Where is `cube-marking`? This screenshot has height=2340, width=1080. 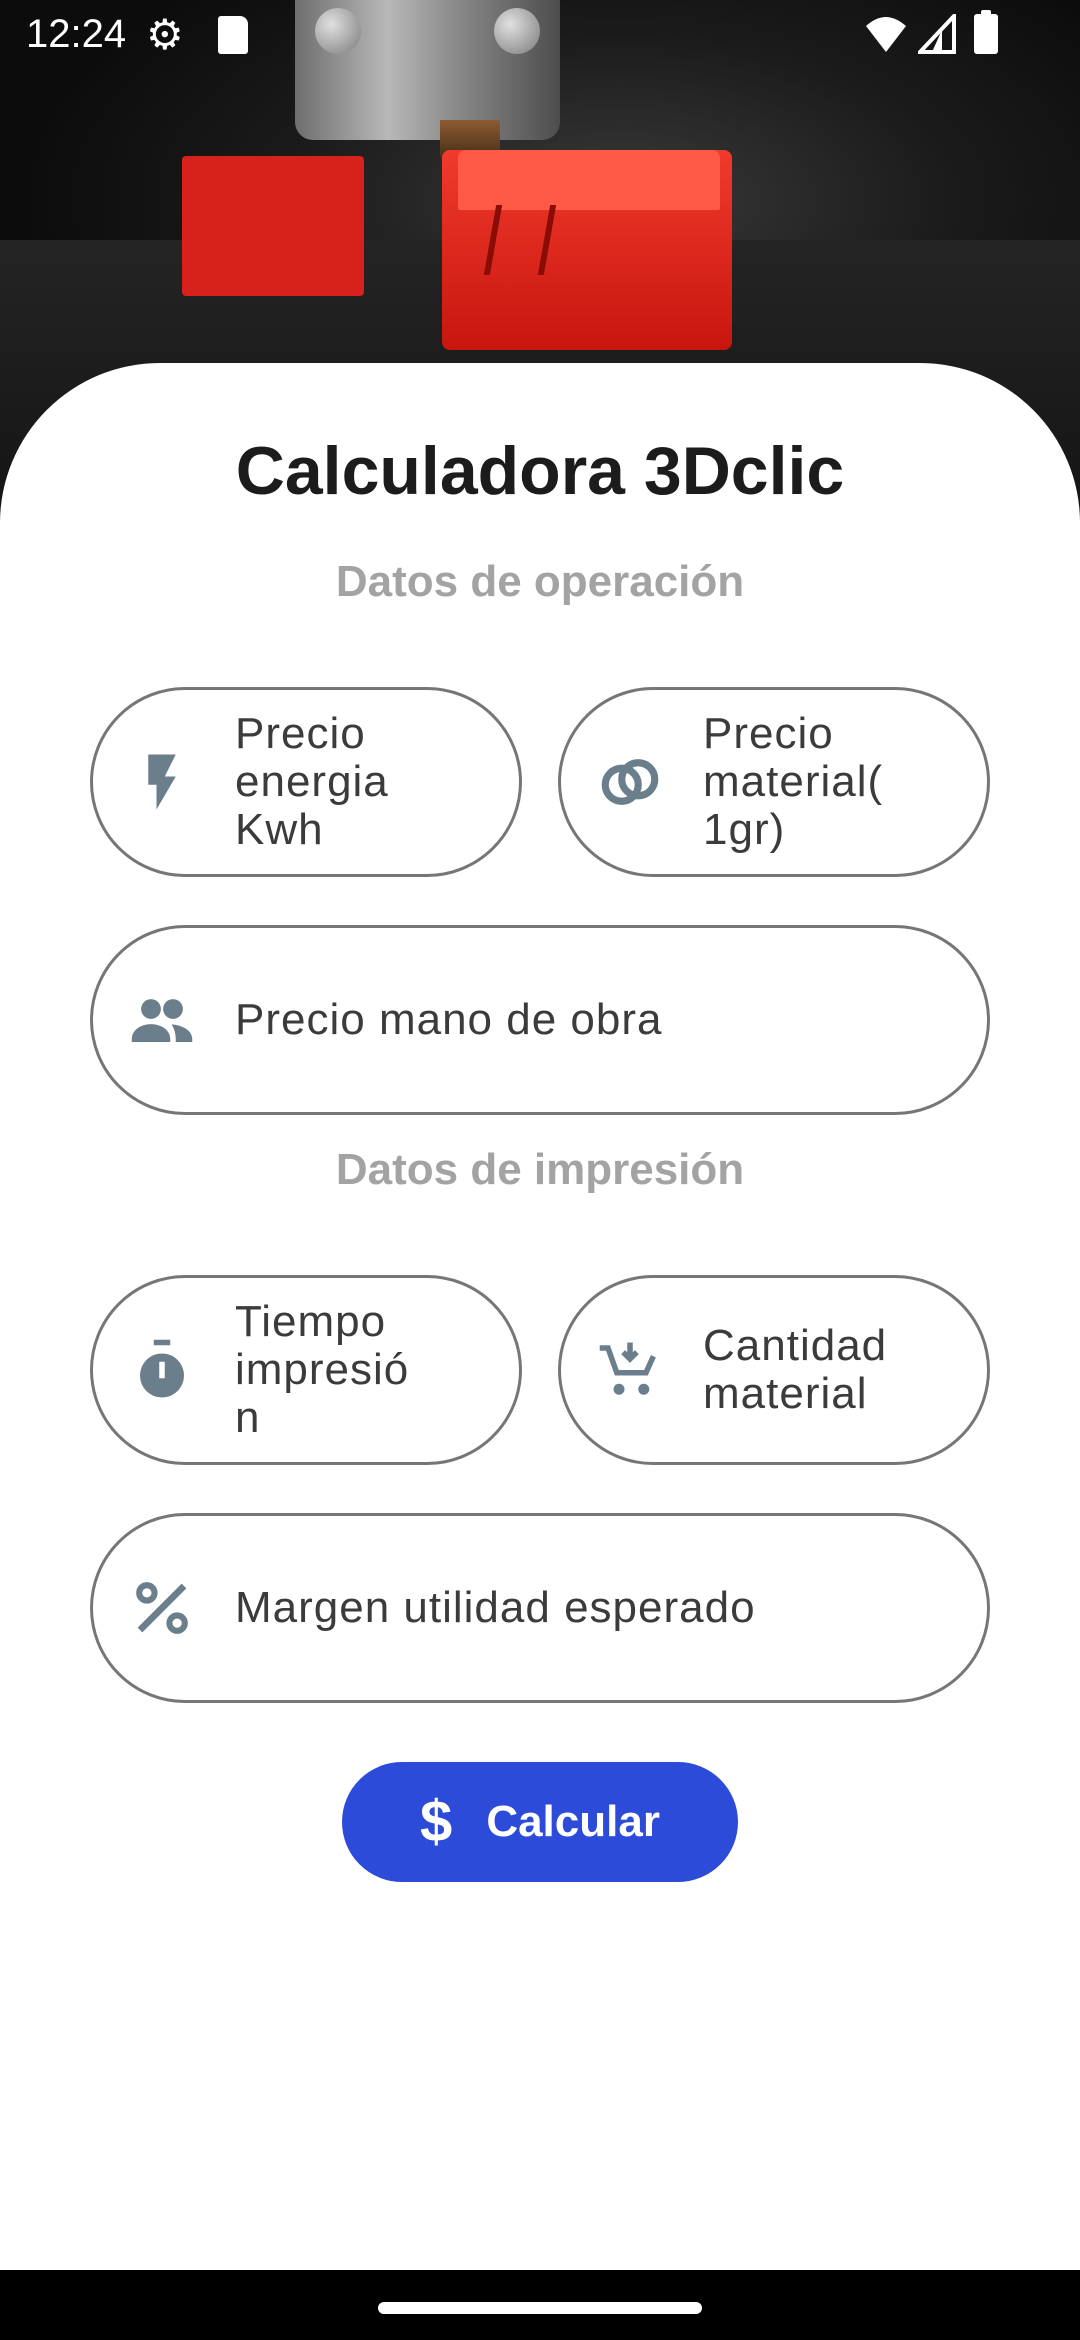
cube-marking is located at coordinates (520, 240).